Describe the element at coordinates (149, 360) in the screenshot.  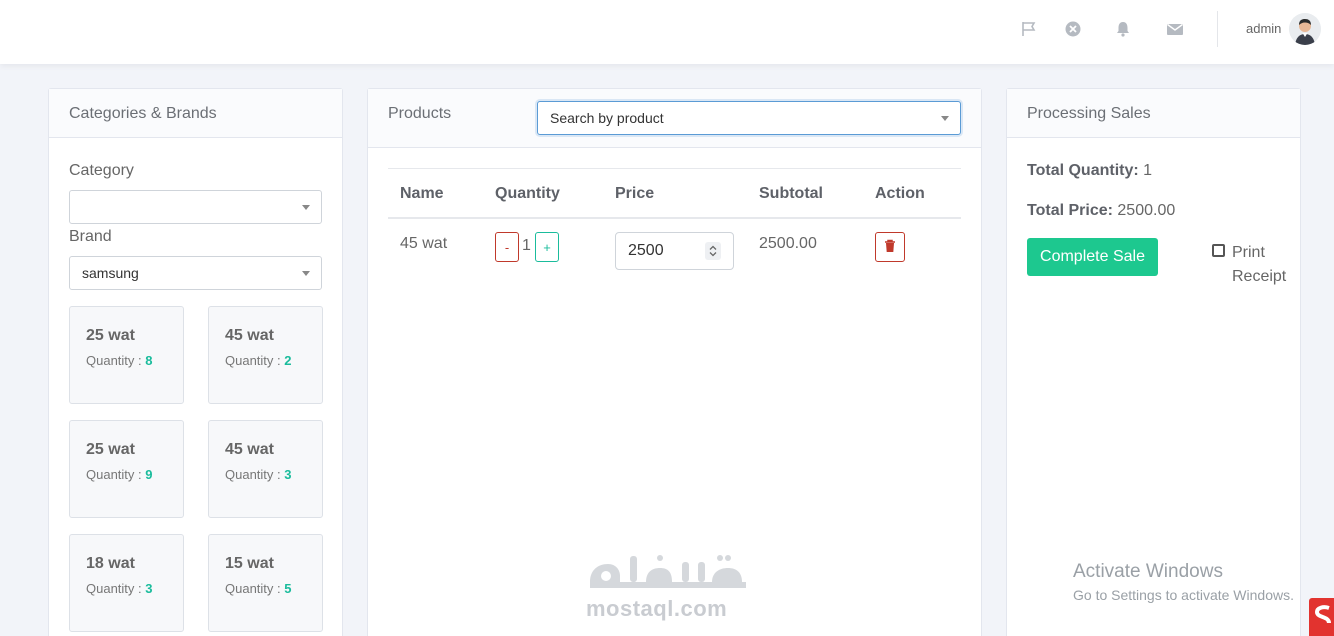
I see `quantity-value: 8` at that location.